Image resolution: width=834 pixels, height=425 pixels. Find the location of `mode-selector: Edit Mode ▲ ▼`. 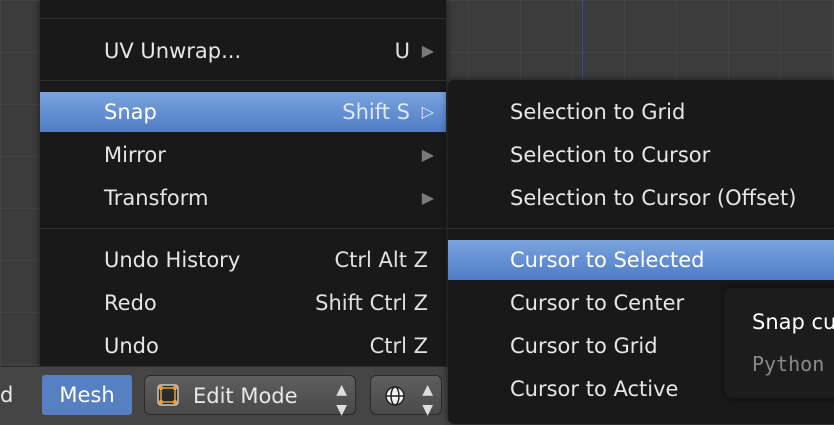

mode-selector: Edit Mode ▲ ▼ is located at coordinates (250, 396).